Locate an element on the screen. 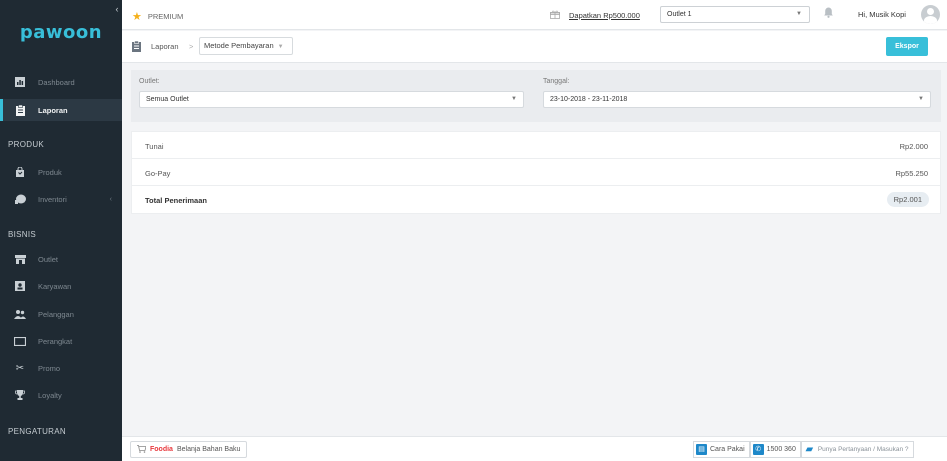 Image resolution: width=947 pixels, height=461 pixels. scissors-icon: ✂ is located at coordinates (20, 368).